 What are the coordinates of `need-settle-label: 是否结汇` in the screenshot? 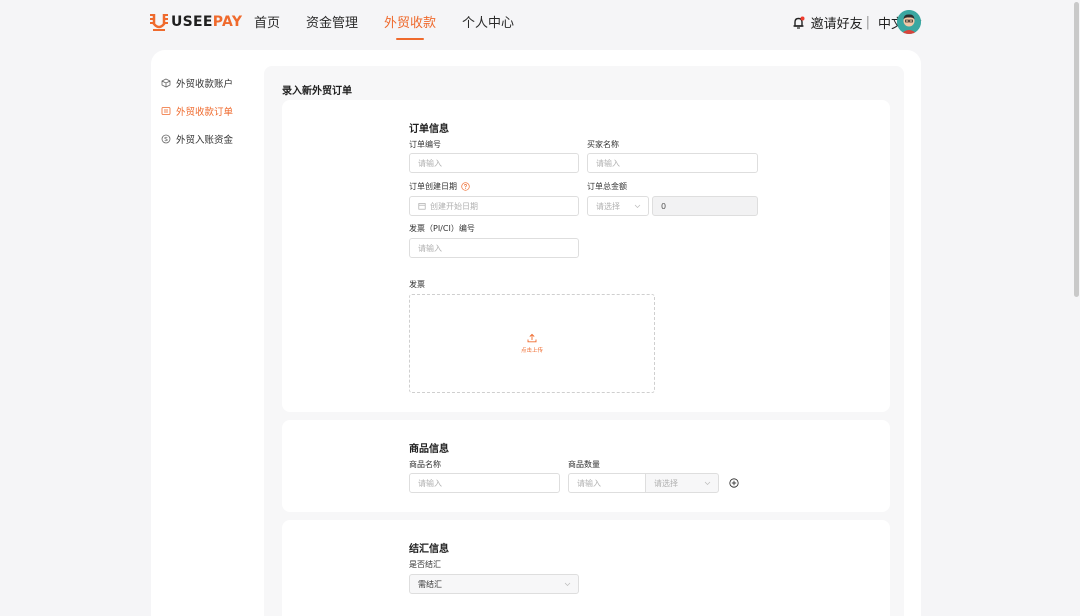 It's located at (425, 564).